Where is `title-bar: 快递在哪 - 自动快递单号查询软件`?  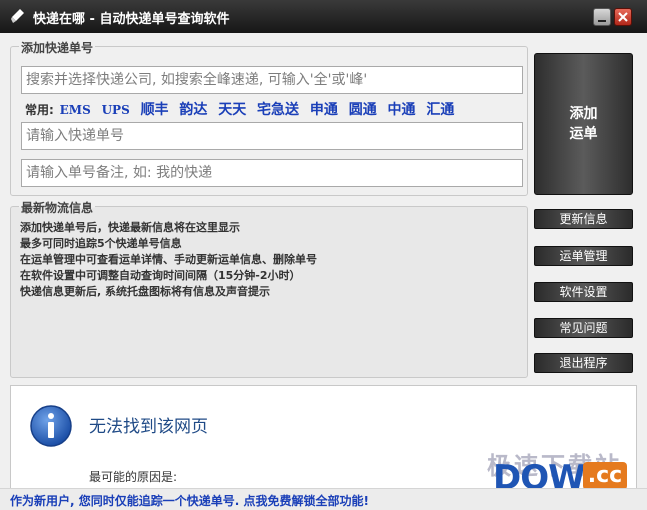 title-bar: 快递在哪 - 自动快递单号查询软件 is located at coordinates (323, 16).